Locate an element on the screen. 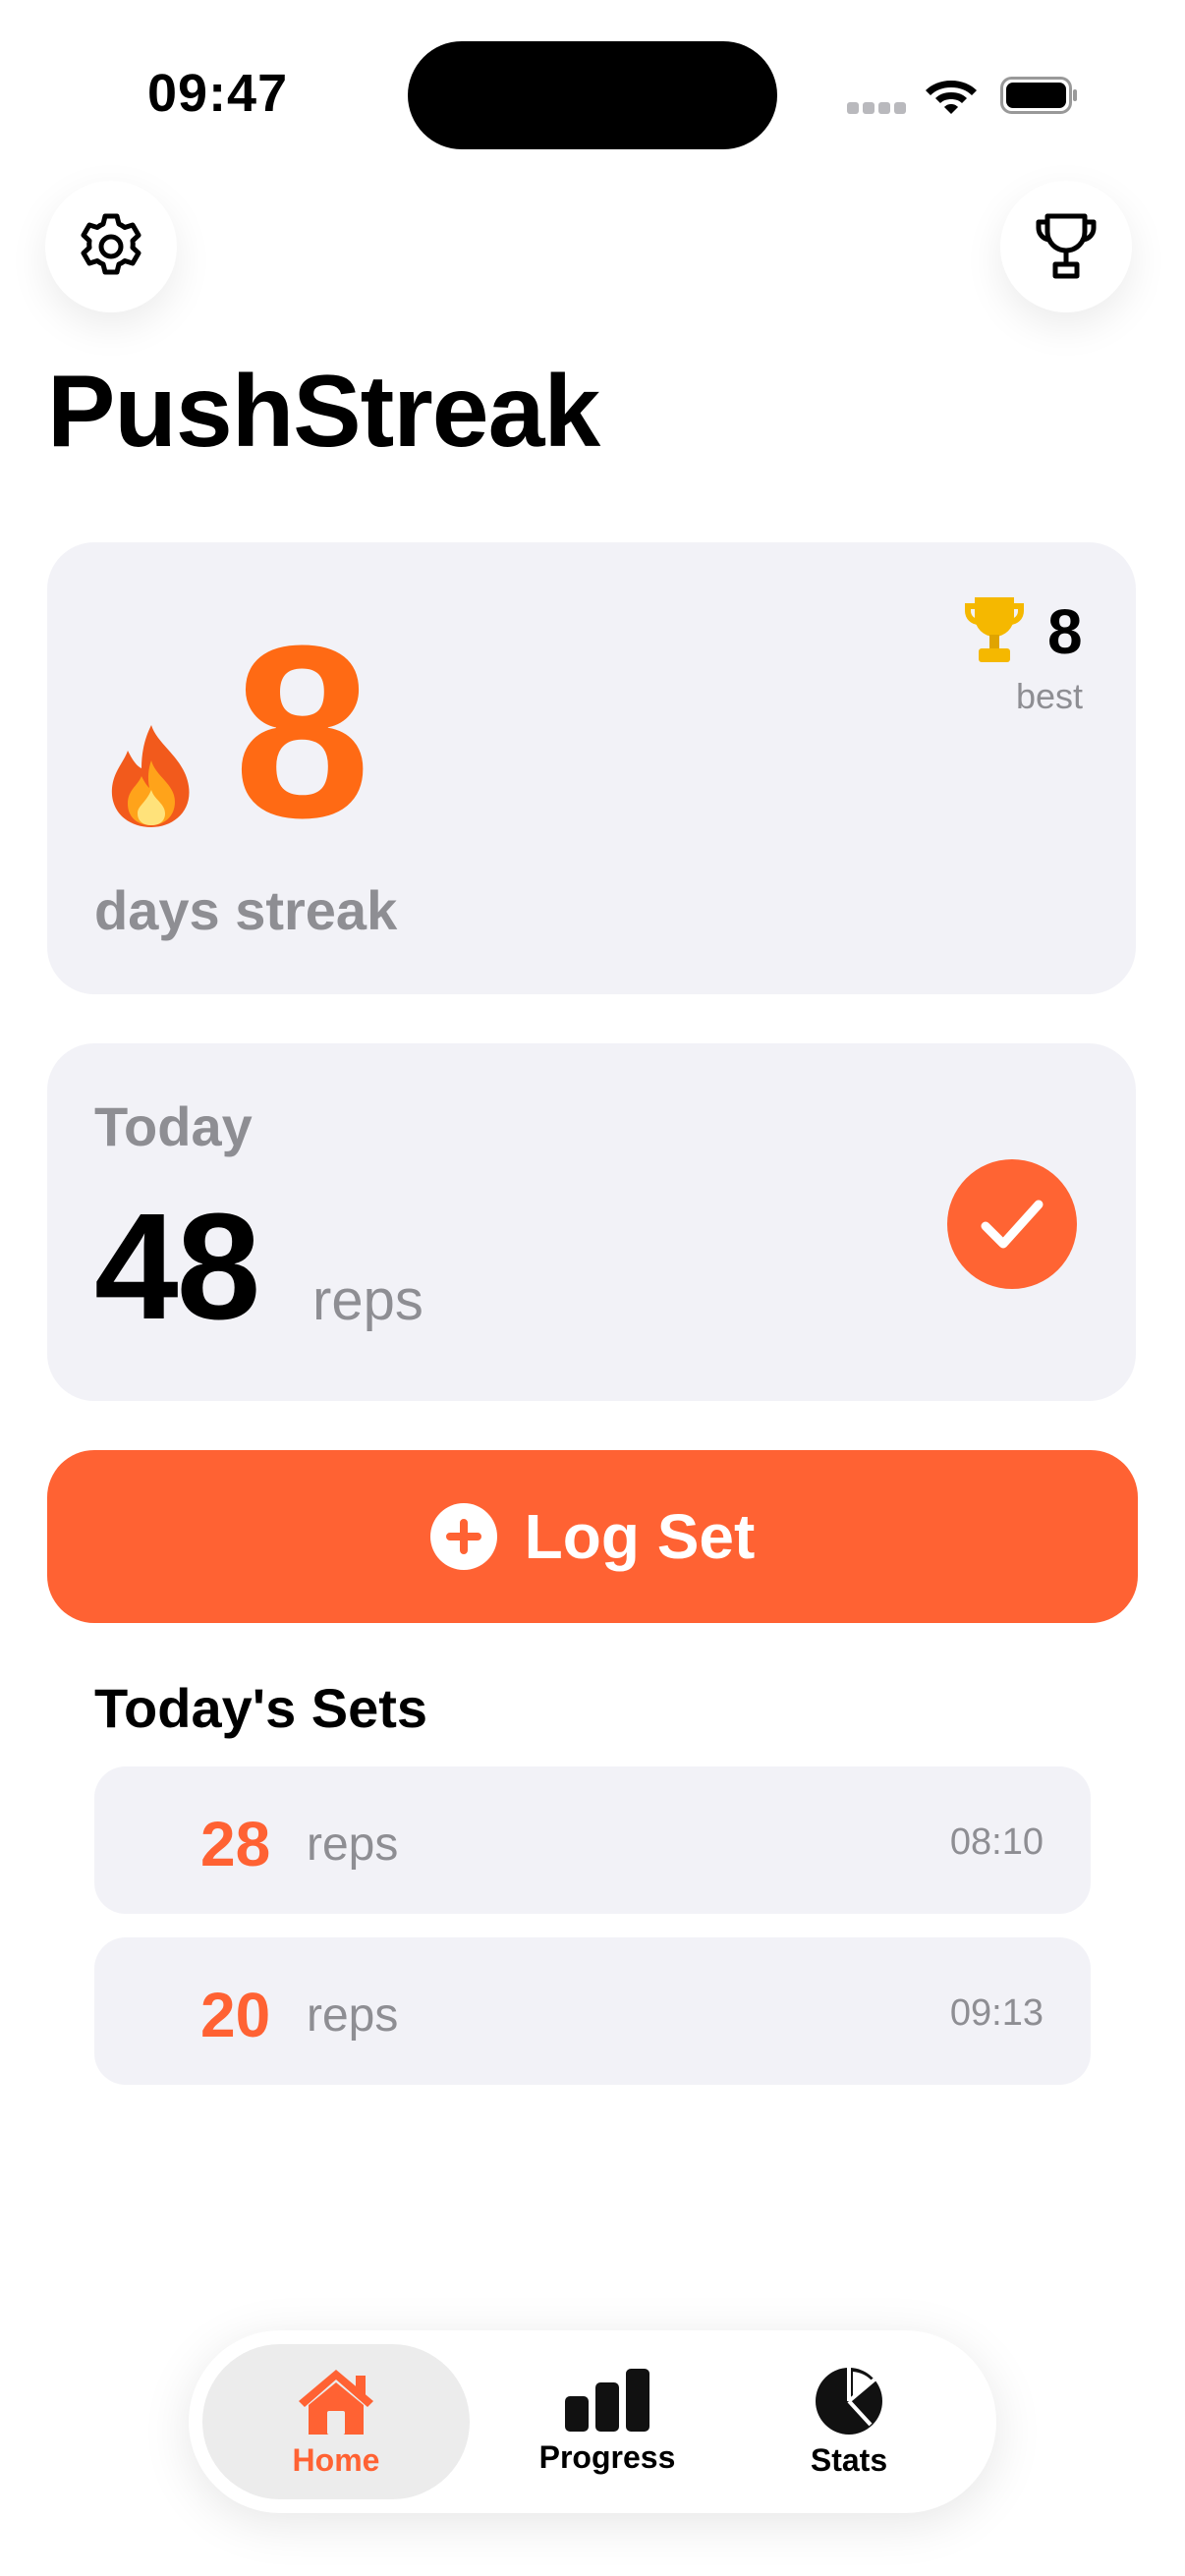 This screenshot has width=1185, height=2576. log-set-label: Log Set is located at coordinates (640, 1536).